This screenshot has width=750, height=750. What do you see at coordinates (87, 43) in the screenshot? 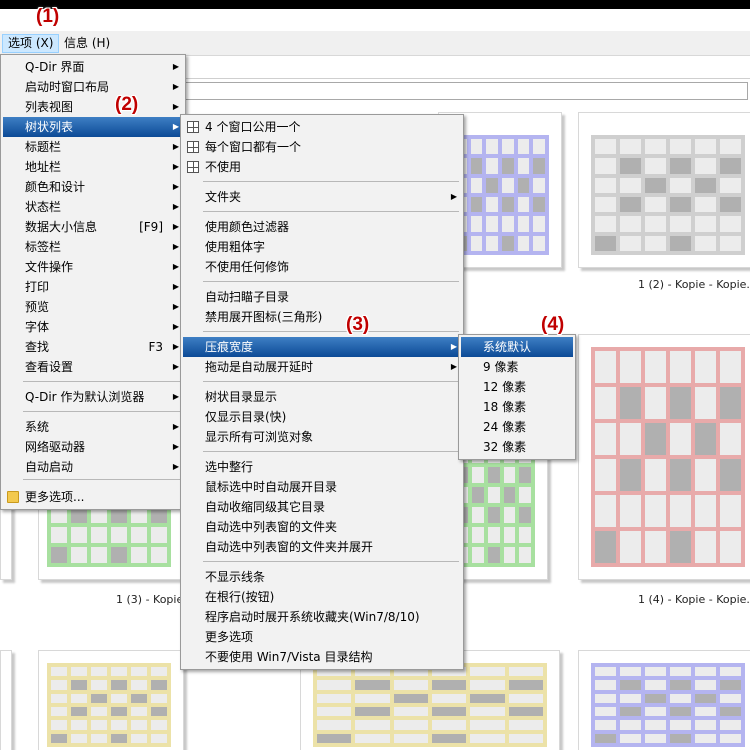
I see `menu-info: 信息 (H)` at bounding box center [87, 43].